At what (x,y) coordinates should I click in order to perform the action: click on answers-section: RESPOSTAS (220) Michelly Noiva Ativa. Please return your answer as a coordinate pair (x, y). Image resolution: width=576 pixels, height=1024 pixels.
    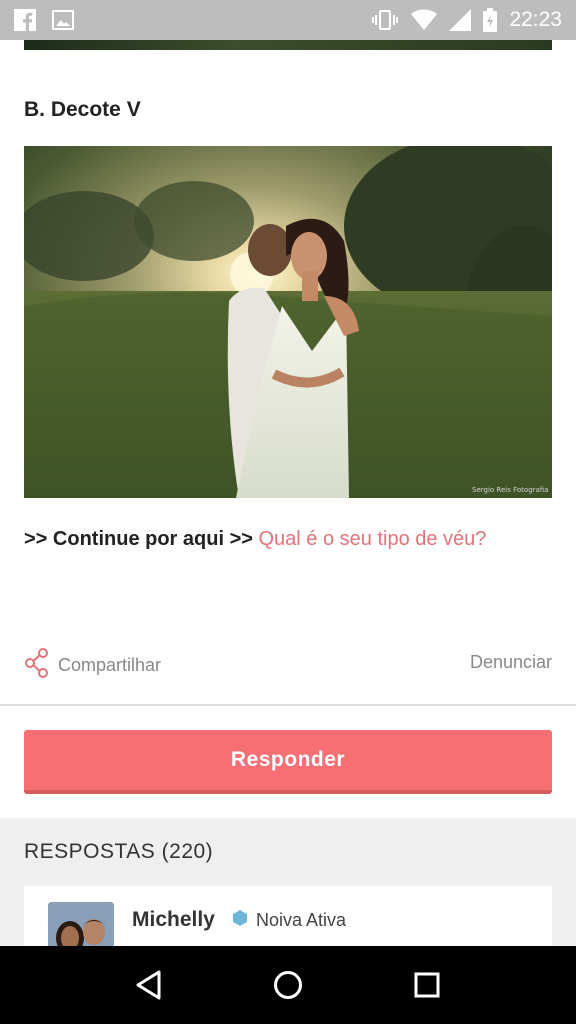
    Looking at the image, I should click on (288, 882).